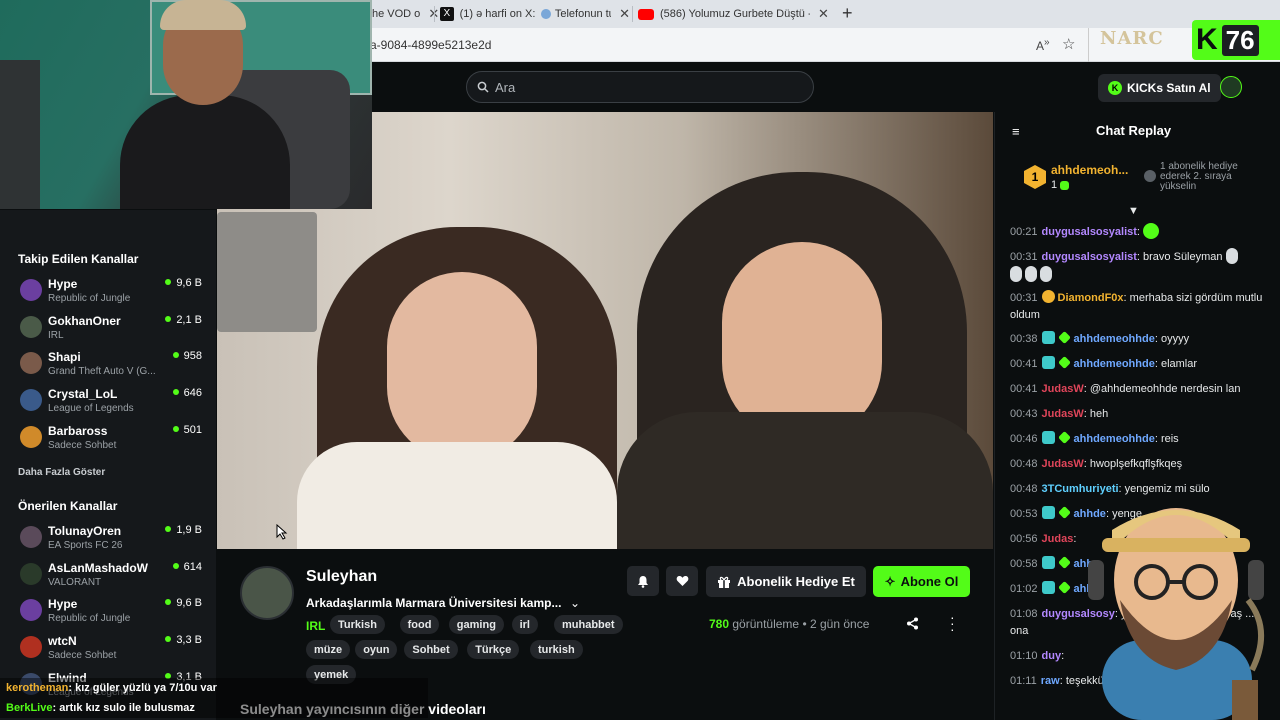 Image resolution: width=1280 pixels, height=720 pixels. Describe the element at coordinates (1052, 656) in the screenshot. I see `message-username: duy` at that location.